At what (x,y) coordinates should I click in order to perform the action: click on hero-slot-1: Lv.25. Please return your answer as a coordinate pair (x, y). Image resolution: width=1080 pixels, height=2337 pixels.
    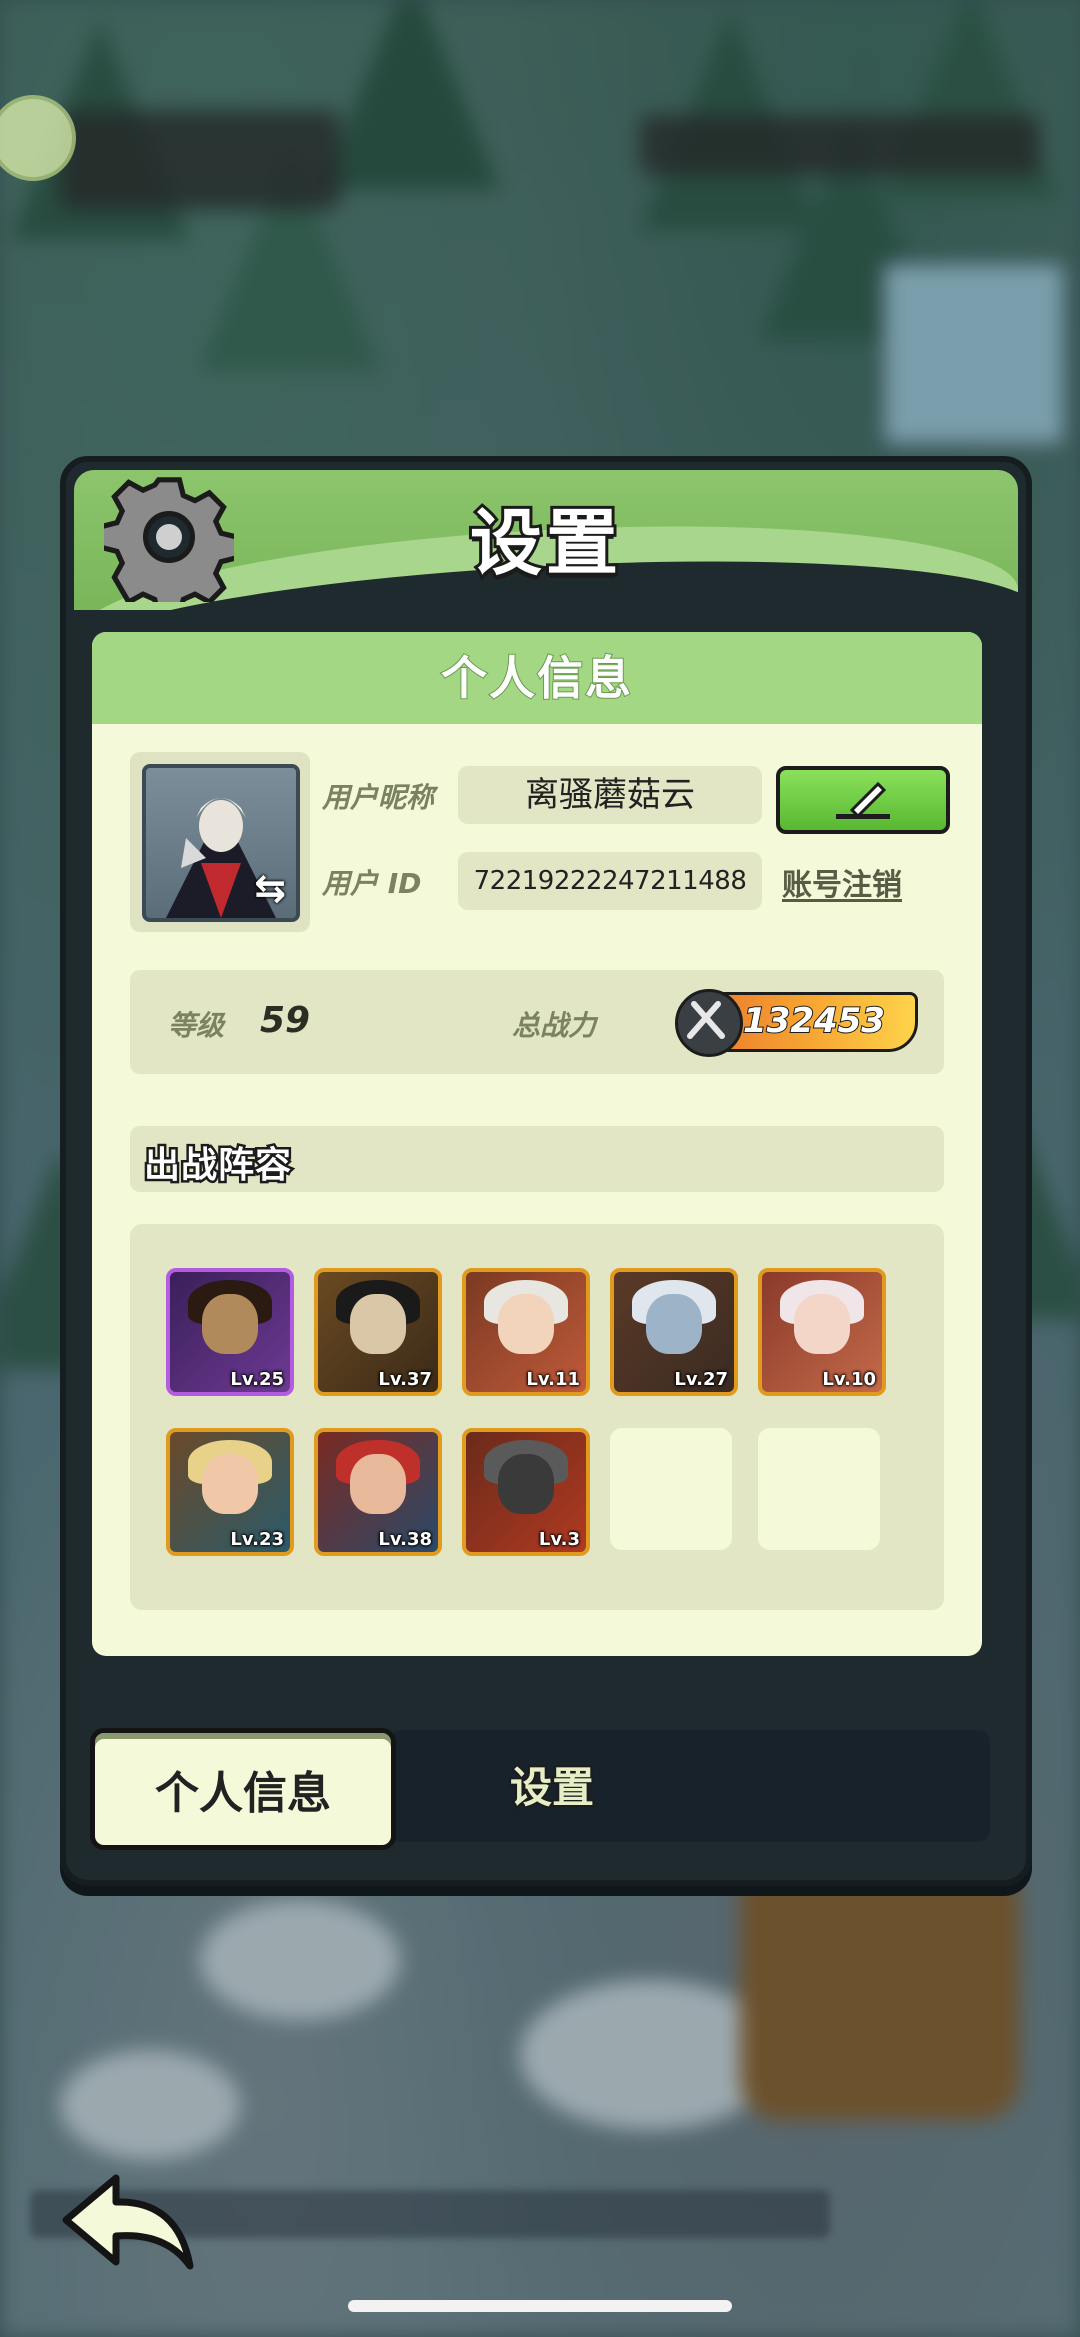
    Looking at the image, I should click on (230, 1332).